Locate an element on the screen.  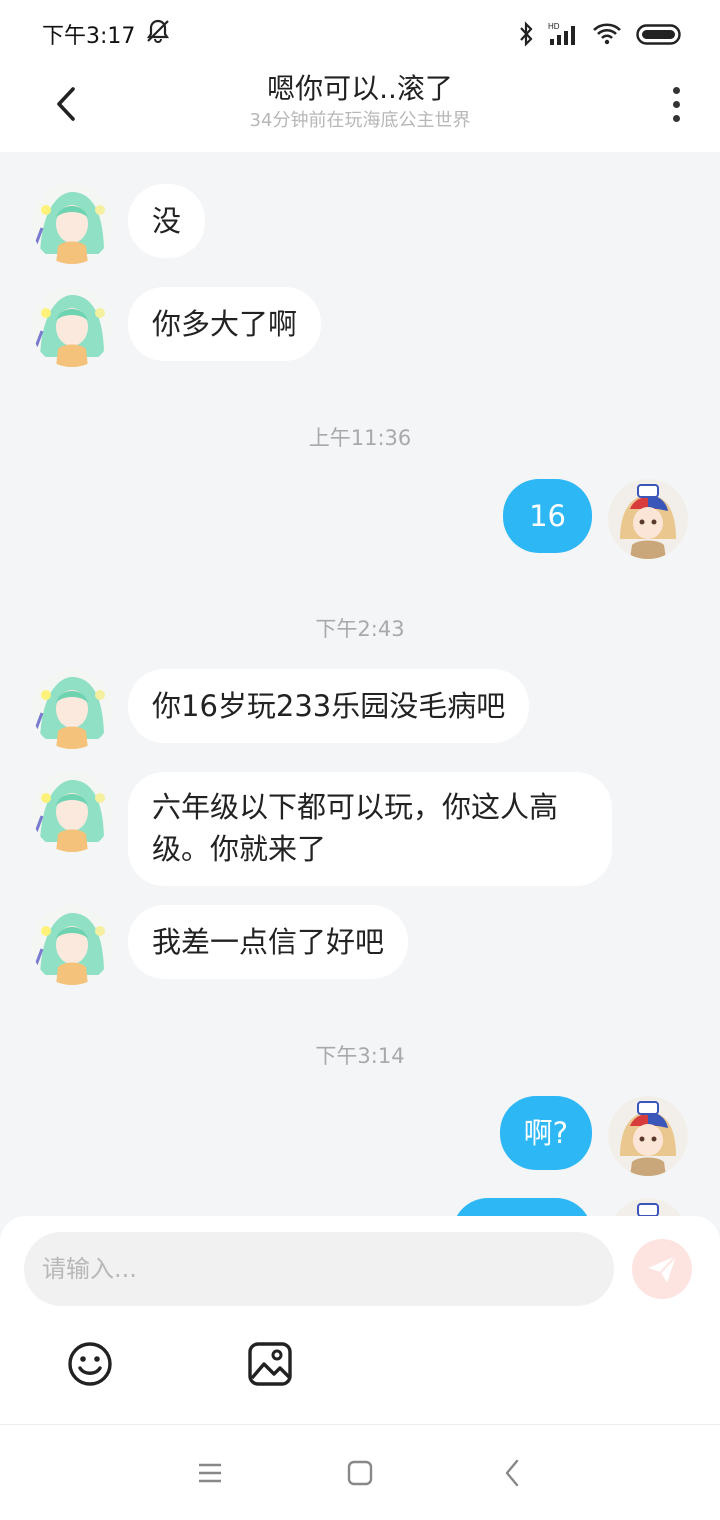
composer-panel is located at coordinates (360, 1320).